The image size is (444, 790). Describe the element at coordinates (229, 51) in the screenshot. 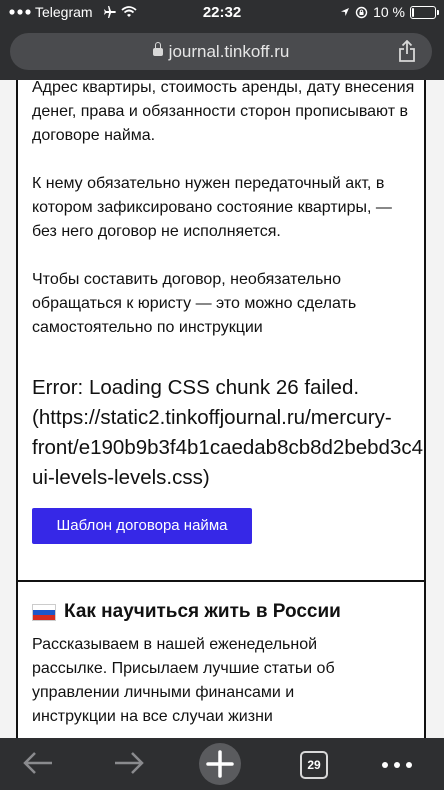

I see `url-text: journal.tinkoff.ru` at that location.